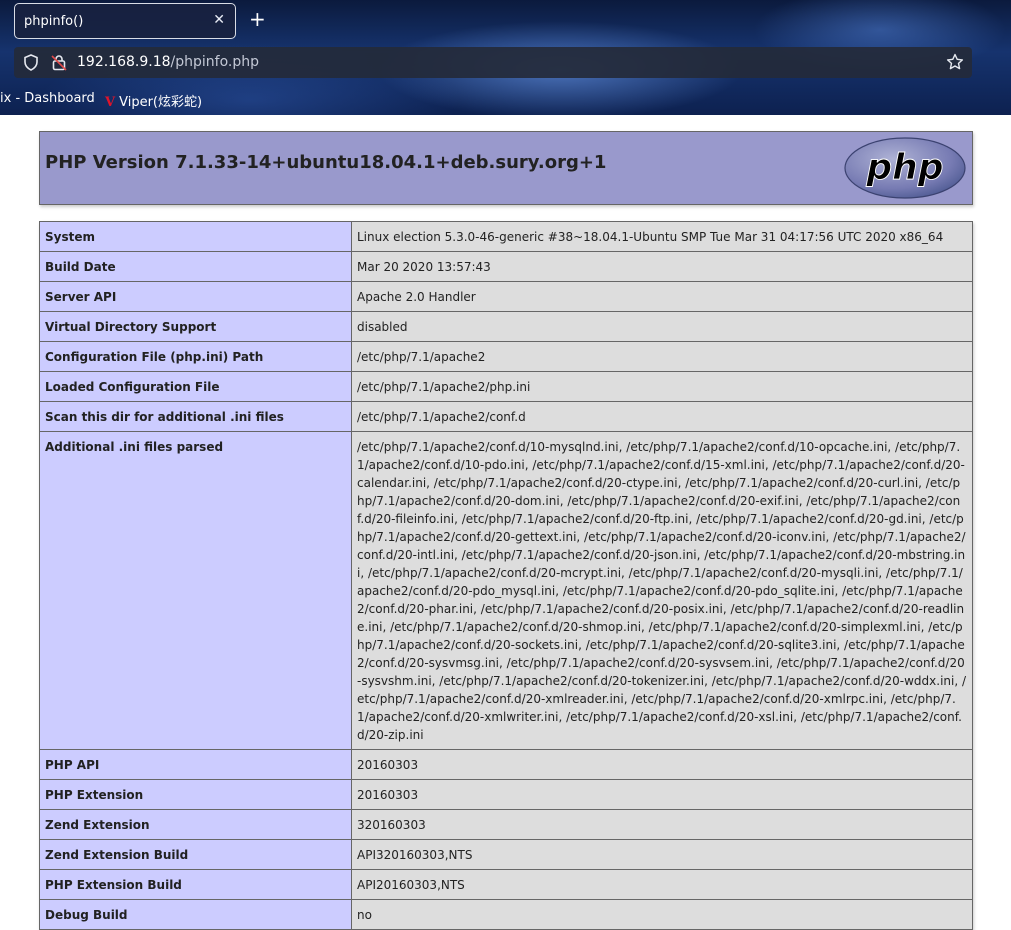 This screenshot has height=930, width=1011. I want to click on row-value: API20160303,NTS, so click(662, 884).